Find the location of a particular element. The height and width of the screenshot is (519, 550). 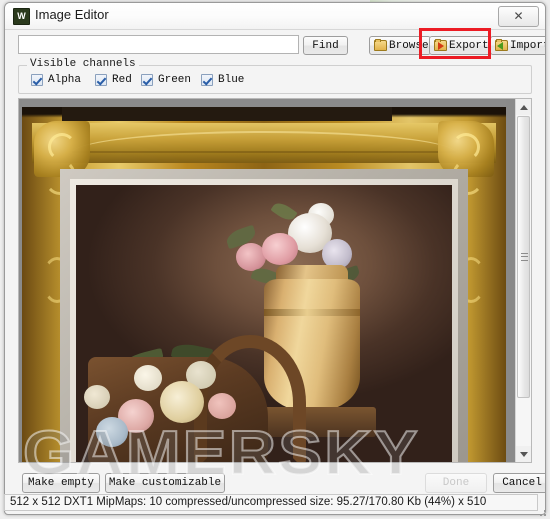

checkbox-blue-label: Blue is located at coordinates (231, 80).